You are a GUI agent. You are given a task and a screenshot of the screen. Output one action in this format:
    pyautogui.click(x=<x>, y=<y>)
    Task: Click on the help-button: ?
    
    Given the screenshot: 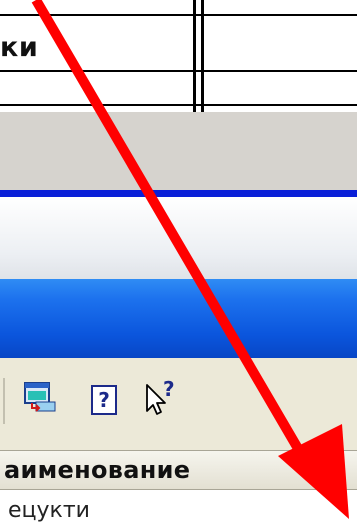 What is the action you would take?
    pyautogui.click(x=104, y=400)
    